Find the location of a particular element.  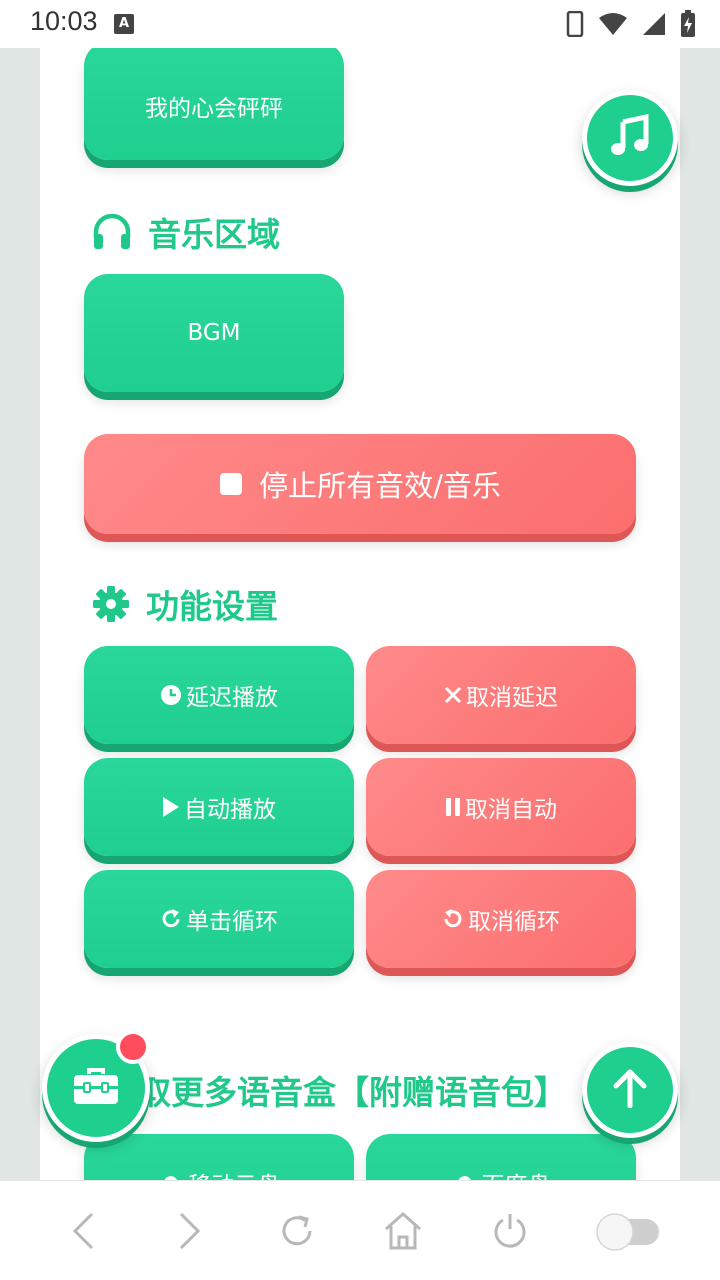

mobile-cloud-button: 移动云盘 is located at coordinates (219, 1157).